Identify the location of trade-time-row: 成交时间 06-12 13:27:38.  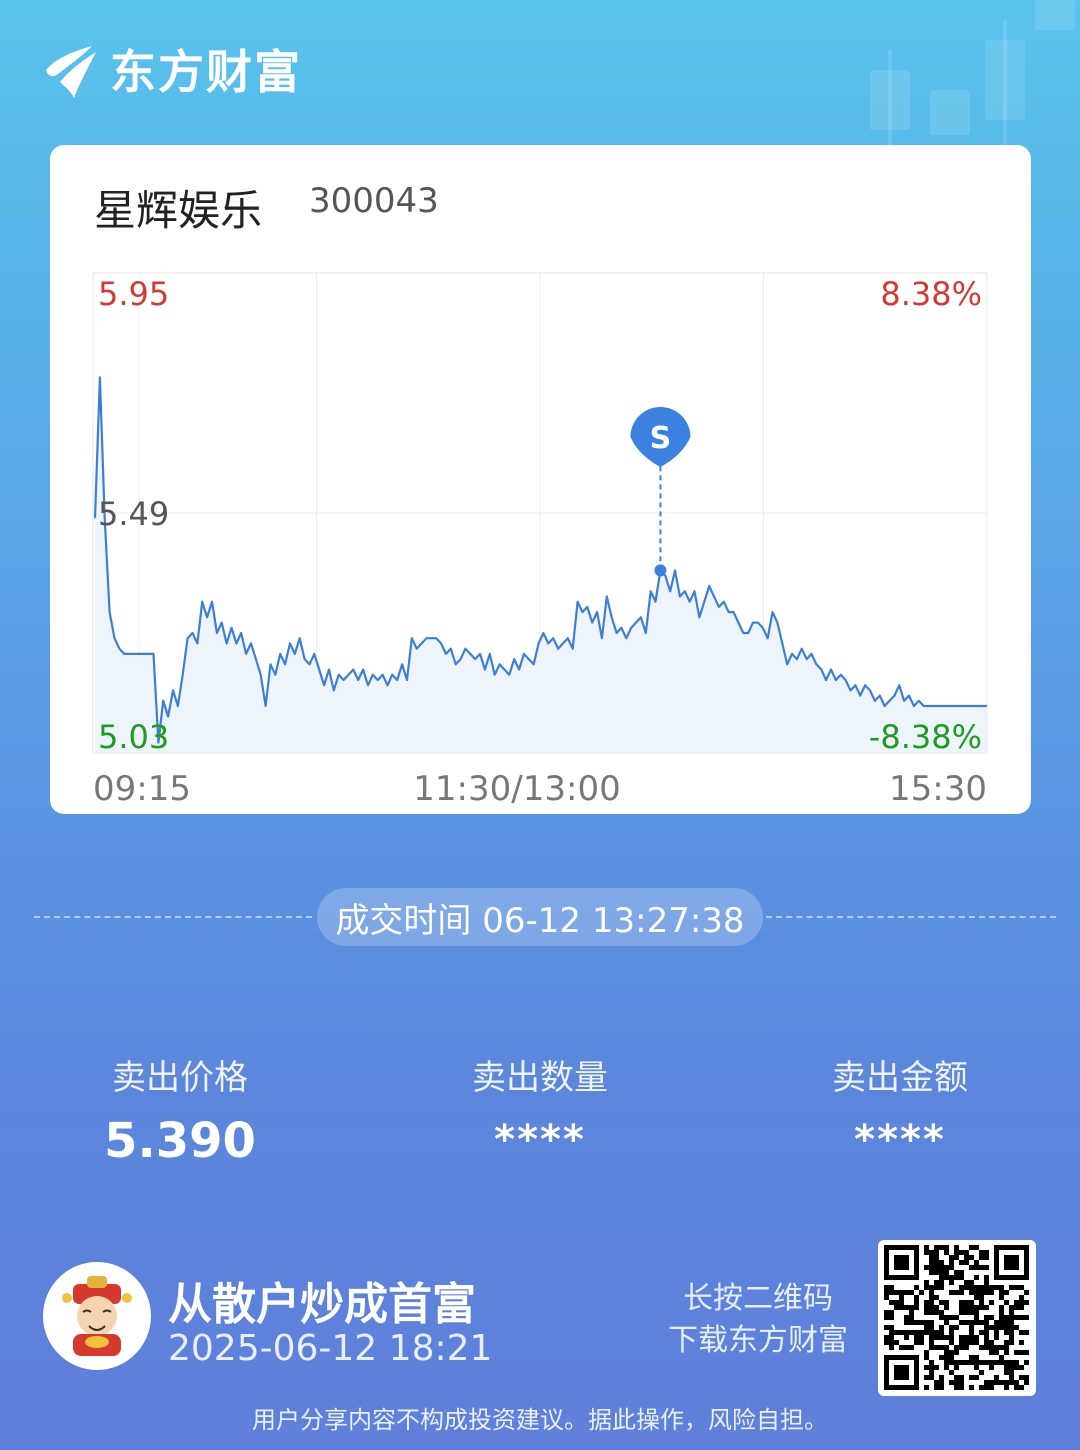
(540, 917).